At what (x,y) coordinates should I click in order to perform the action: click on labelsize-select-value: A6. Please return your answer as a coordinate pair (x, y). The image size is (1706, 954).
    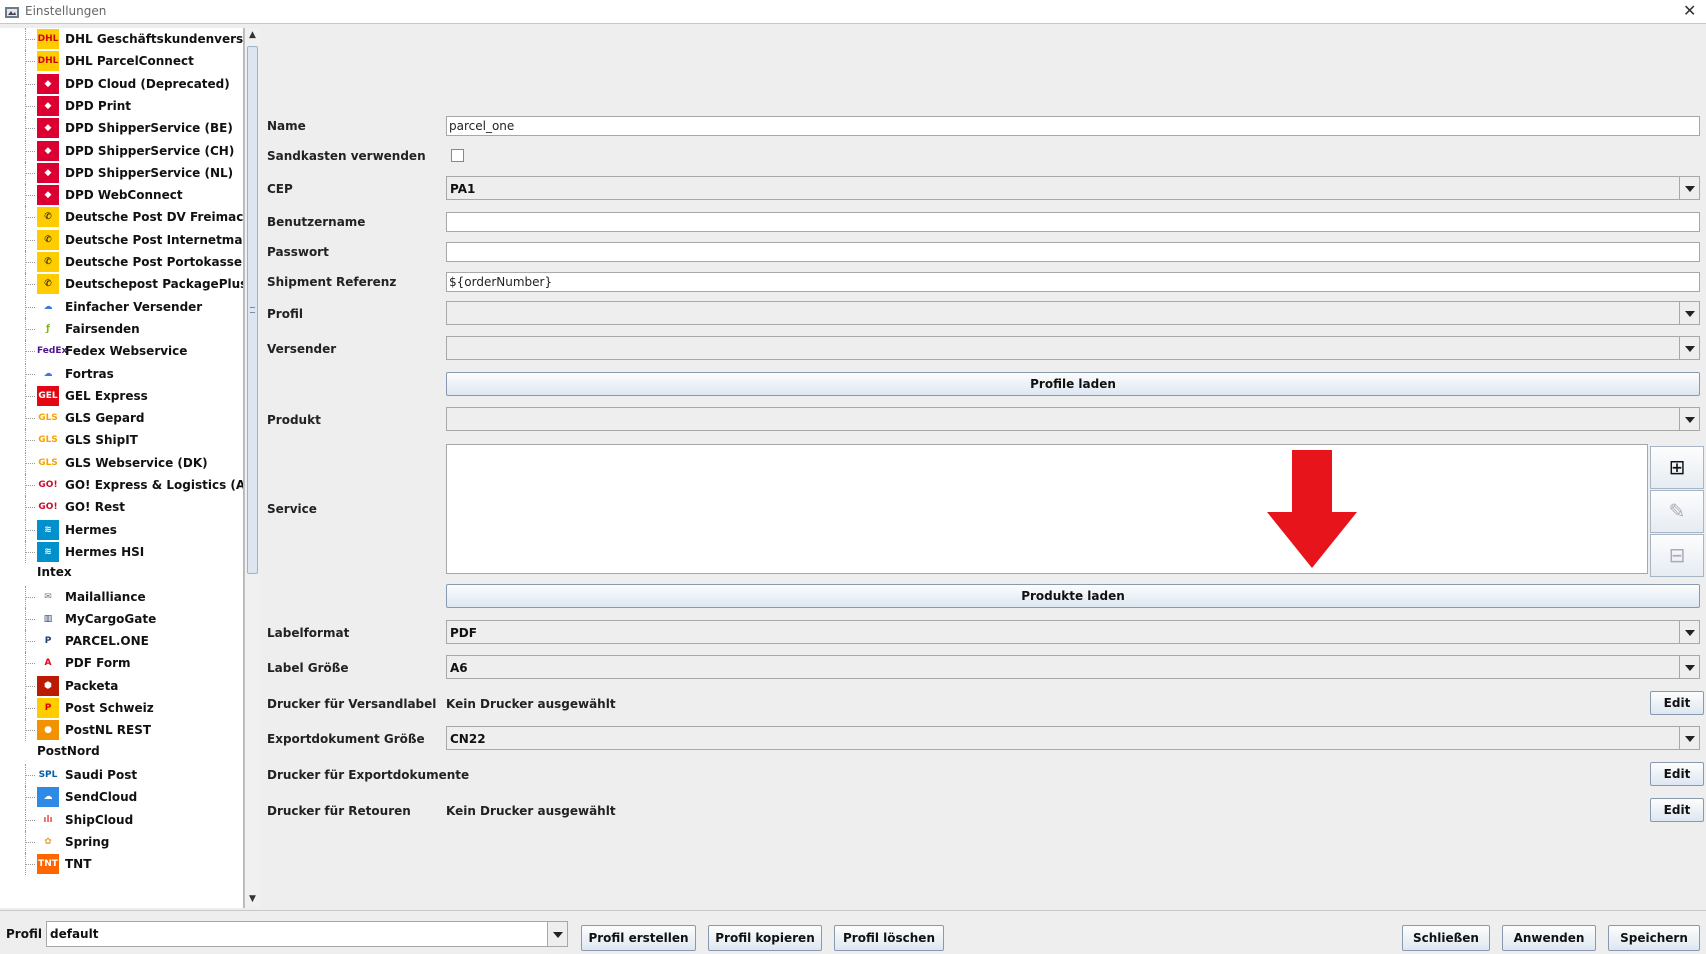
    Looking at the image, I should click on (459, 668).